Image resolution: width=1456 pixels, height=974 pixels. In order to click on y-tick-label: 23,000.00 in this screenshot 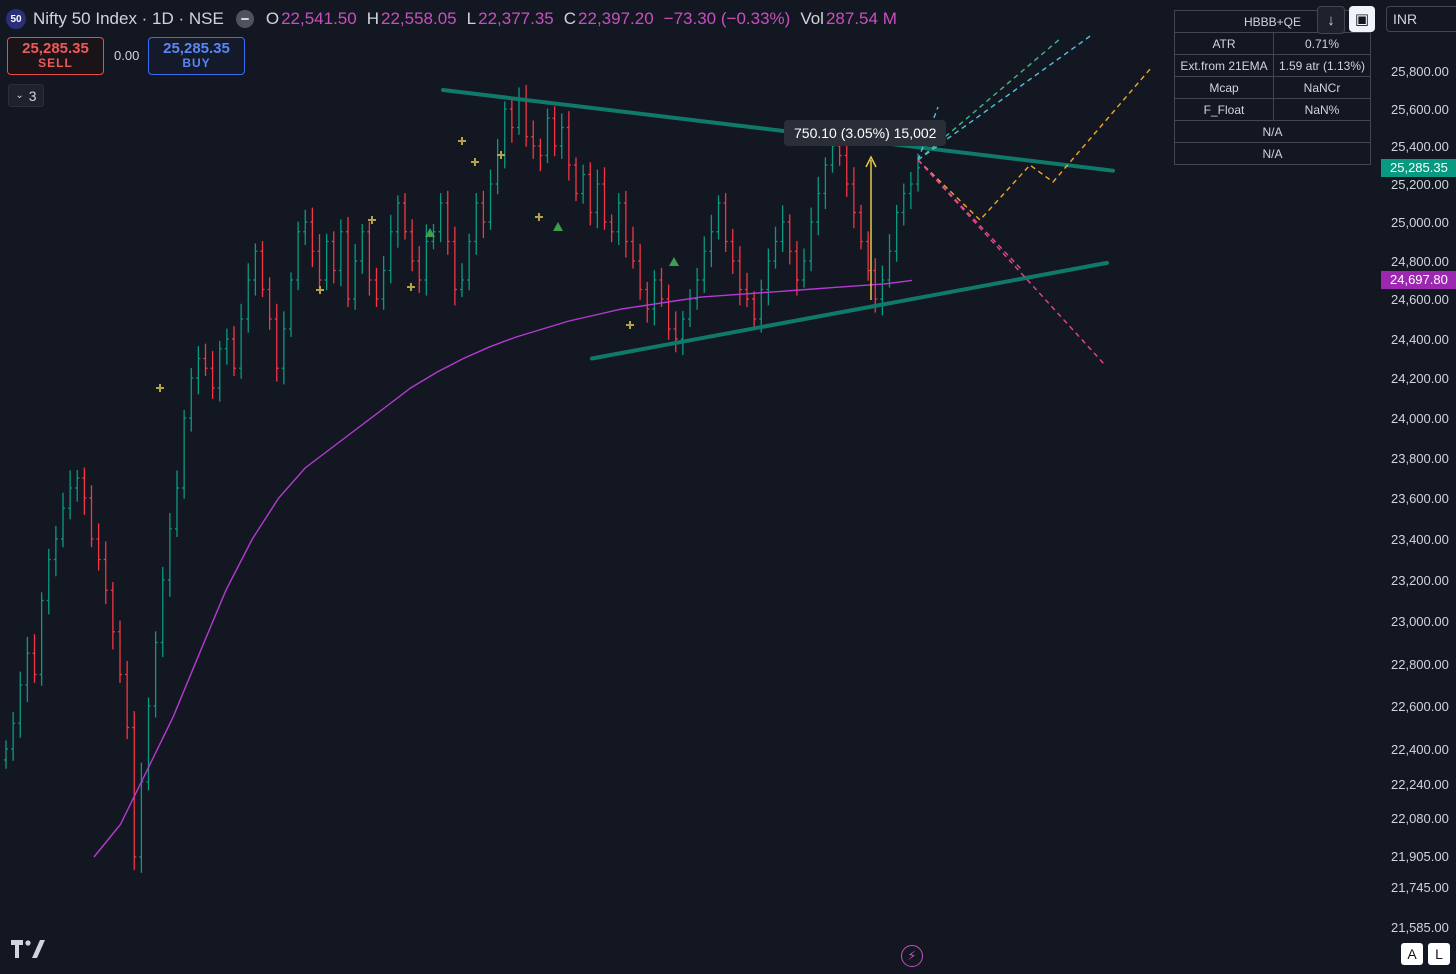, I will do `click(1420, 621)`.